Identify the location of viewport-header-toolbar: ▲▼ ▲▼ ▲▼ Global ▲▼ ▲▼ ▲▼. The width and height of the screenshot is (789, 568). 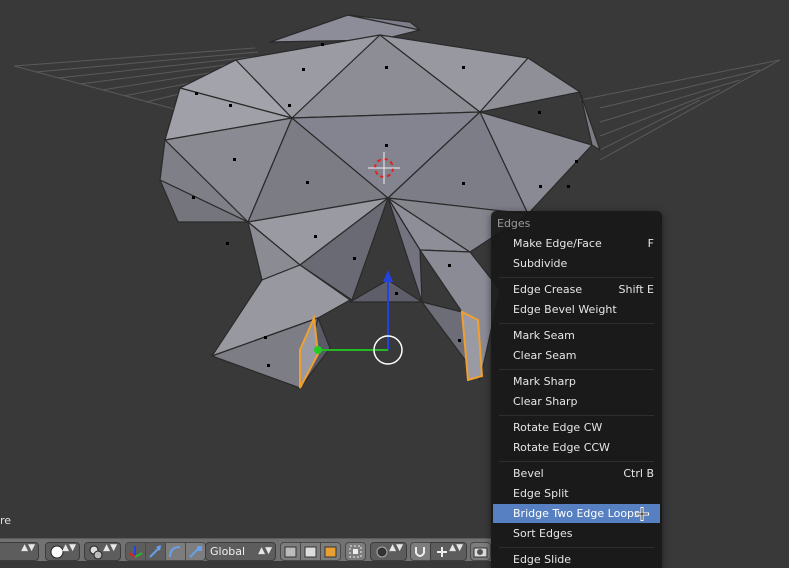
(245, 549).